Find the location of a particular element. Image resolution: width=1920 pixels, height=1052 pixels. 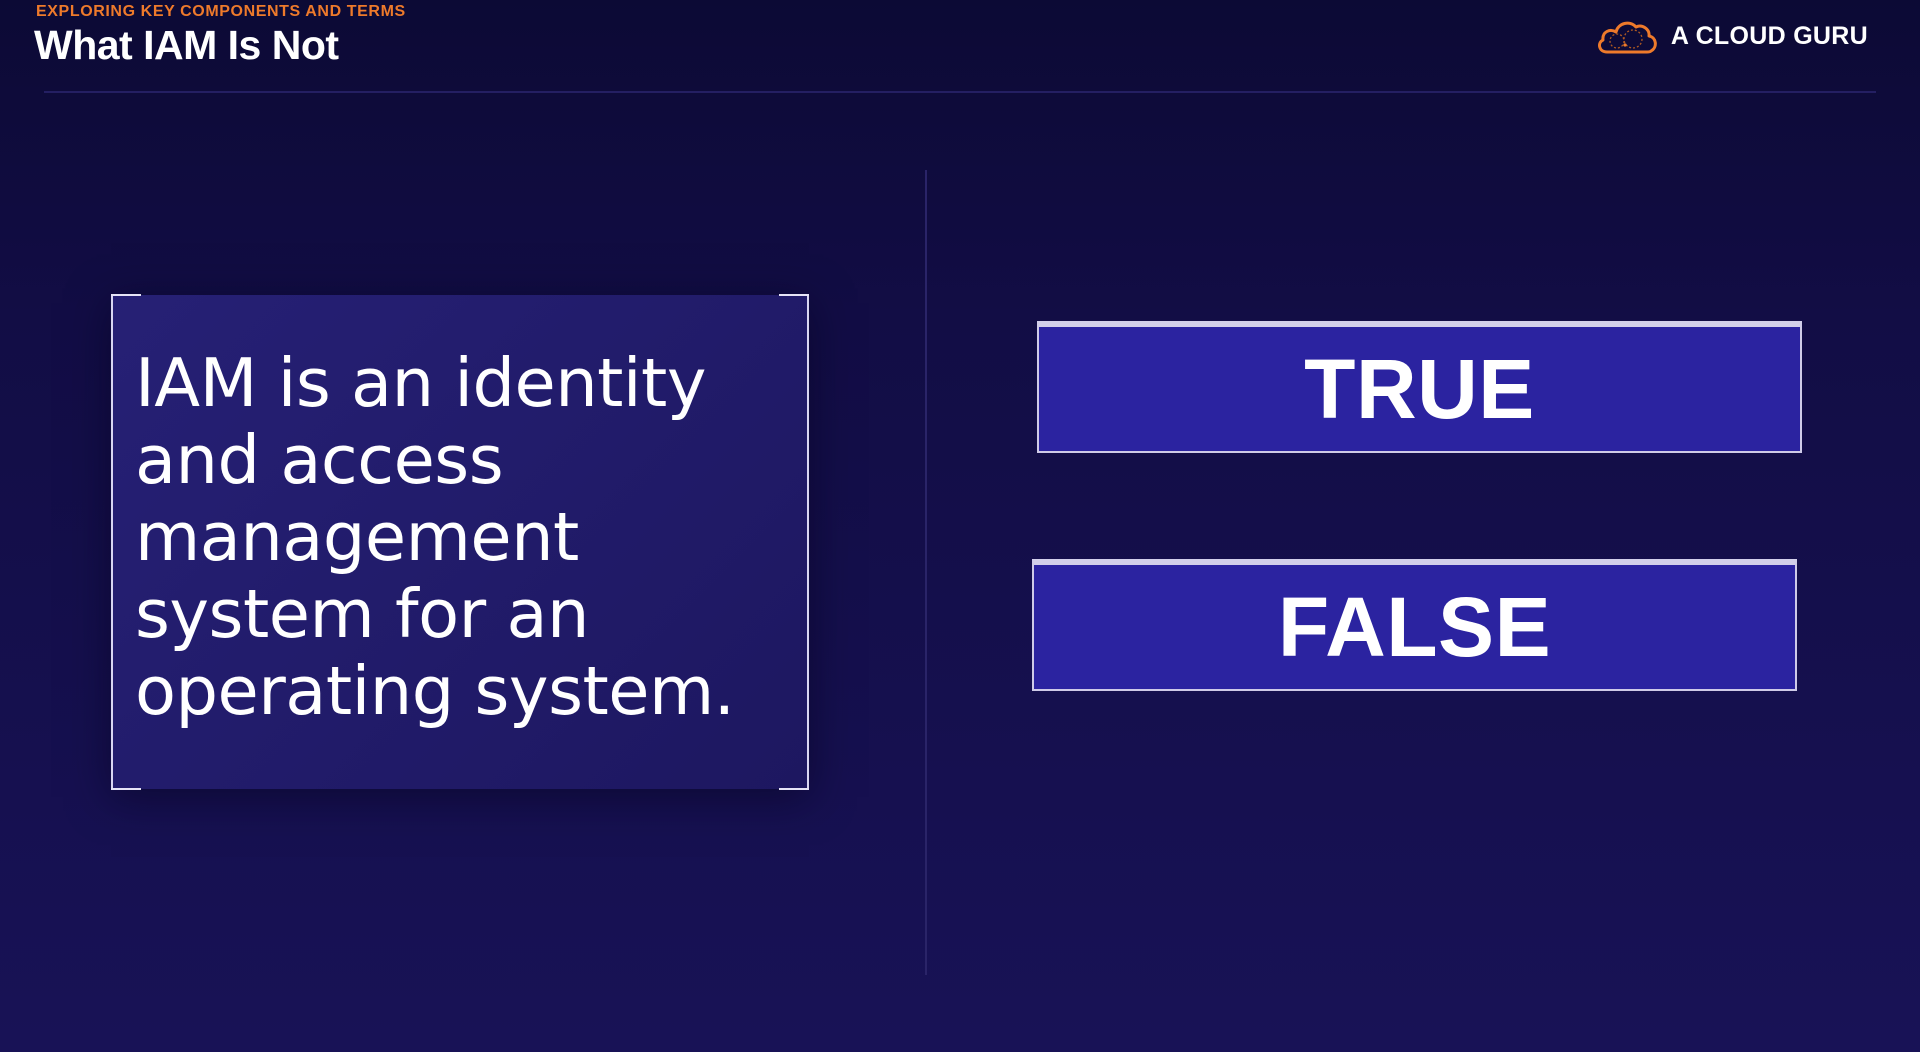

cloud-icon is located at coordinates (1627, 36).